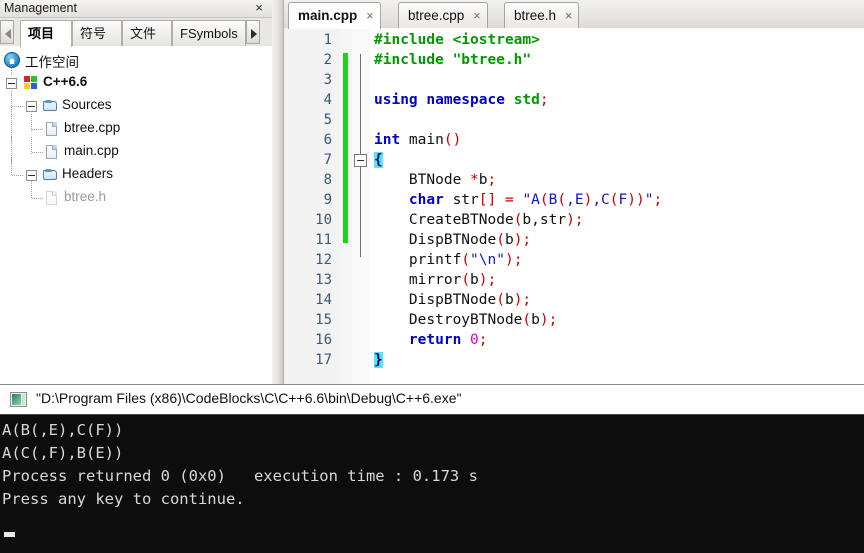 The image size is (864, 553). What do you see at coordinates (87, 104) in the screenshot?
I see `tree-item-label: Sources` at bounding box center [87, 104].